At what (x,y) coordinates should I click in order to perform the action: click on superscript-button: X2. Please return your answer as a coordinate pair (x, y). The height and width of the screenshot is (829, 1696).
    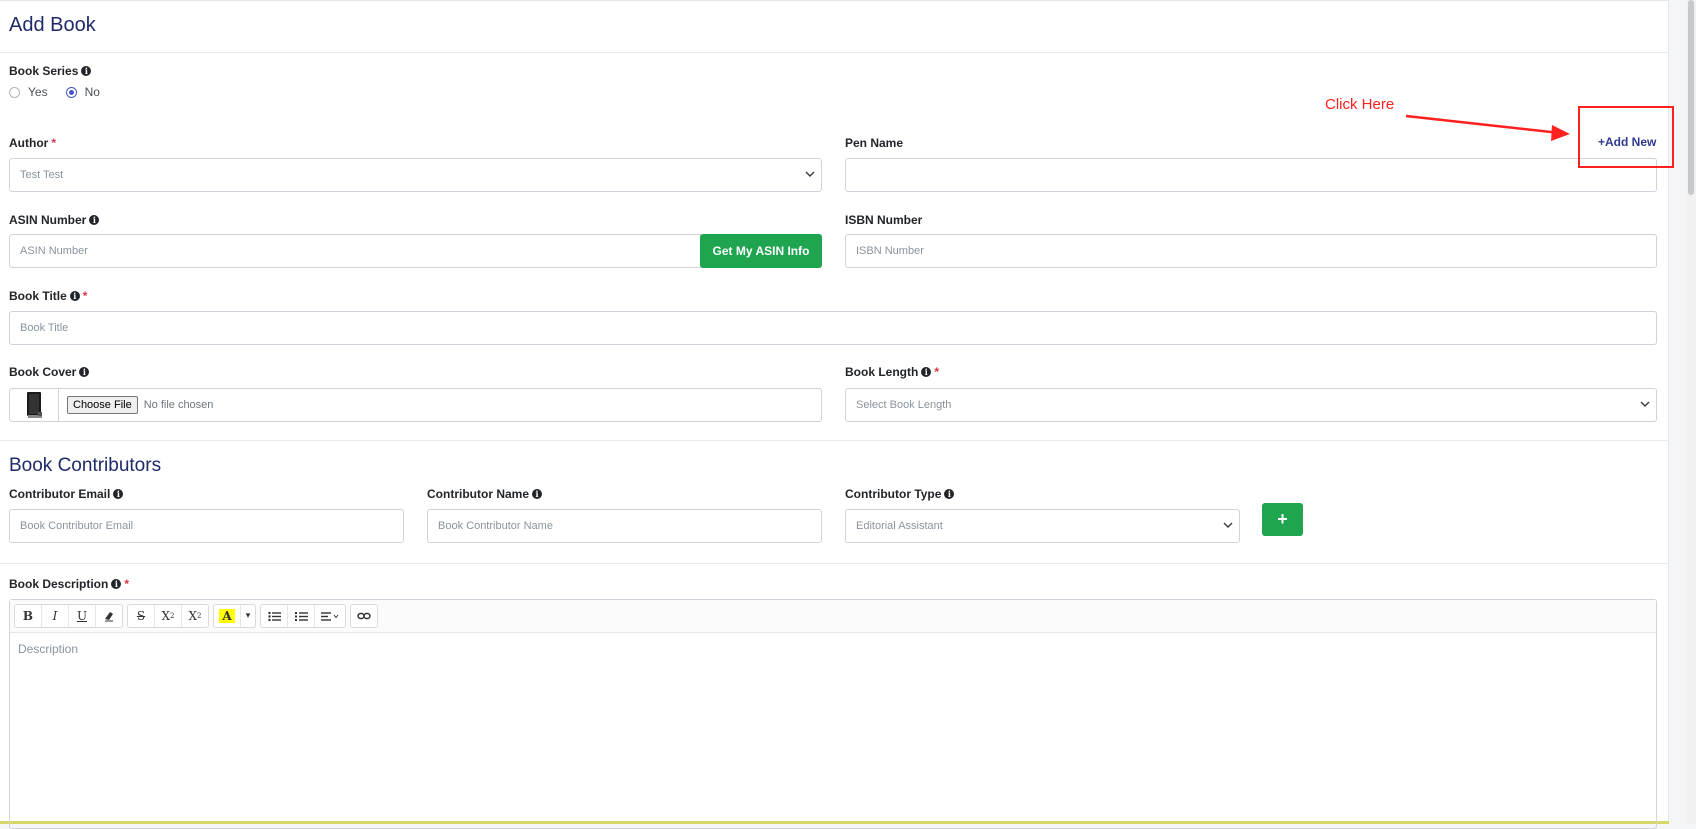
    Looking at the image, I should click on (168, 616).